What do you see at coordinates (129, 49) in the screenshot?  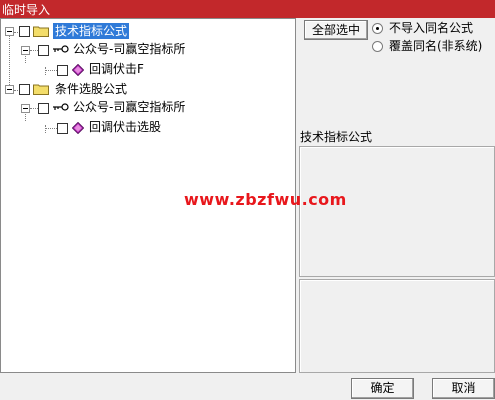 I see `tree-node-publisher-a: 公众号-司赢空指标所` at bounding box center [129, 49].